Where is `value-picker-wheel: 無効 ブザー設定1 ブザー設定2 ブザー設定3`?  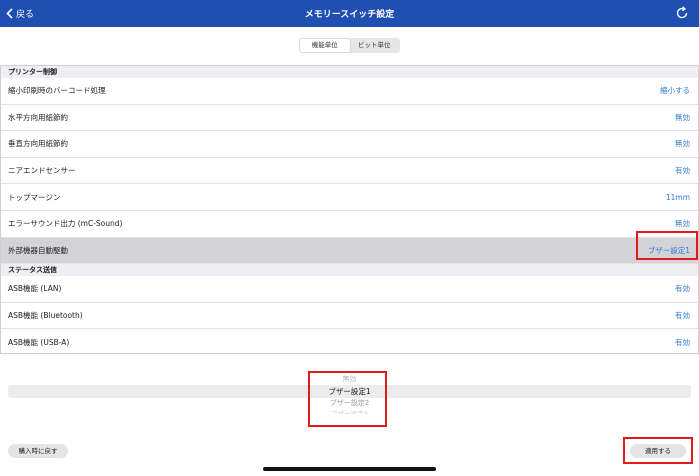 value-picker-wheel: 無効 ブザー設定1 ブザー設定2 ブザー設定3 is located at coordinates (349, 393).